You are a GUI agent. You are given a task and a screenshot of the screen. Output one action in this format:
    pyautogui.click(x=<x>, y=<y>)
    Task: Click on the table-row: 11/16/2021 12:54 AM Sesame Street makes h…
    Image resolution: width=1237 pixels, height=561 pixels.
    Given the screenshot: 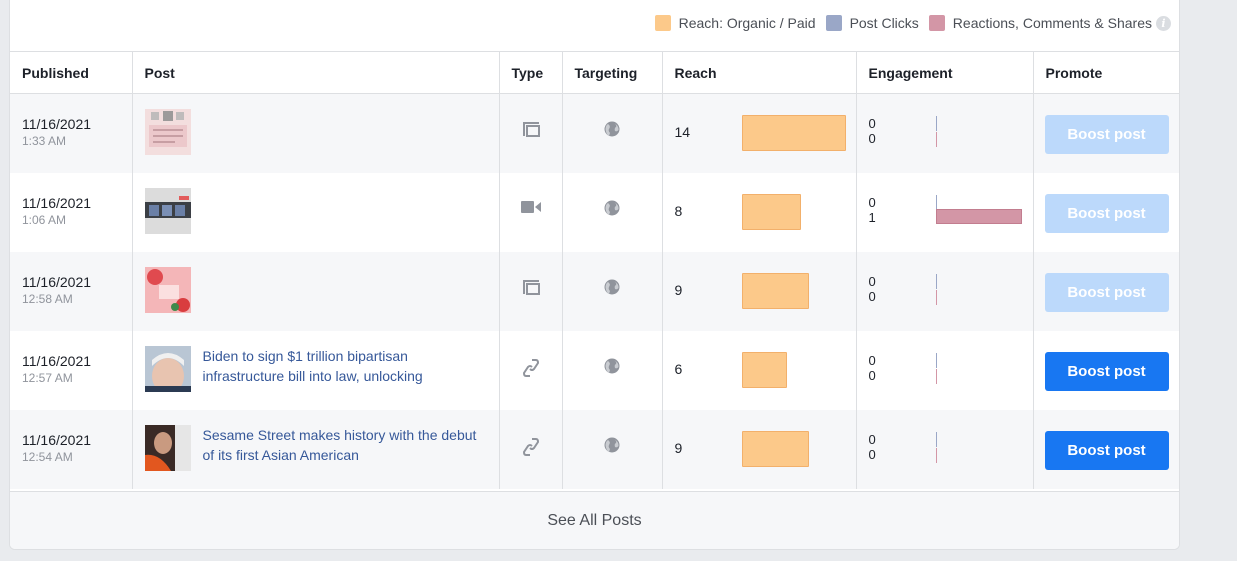 What is the action you would take?
    pyautogui.click(x=594, y=449)
    